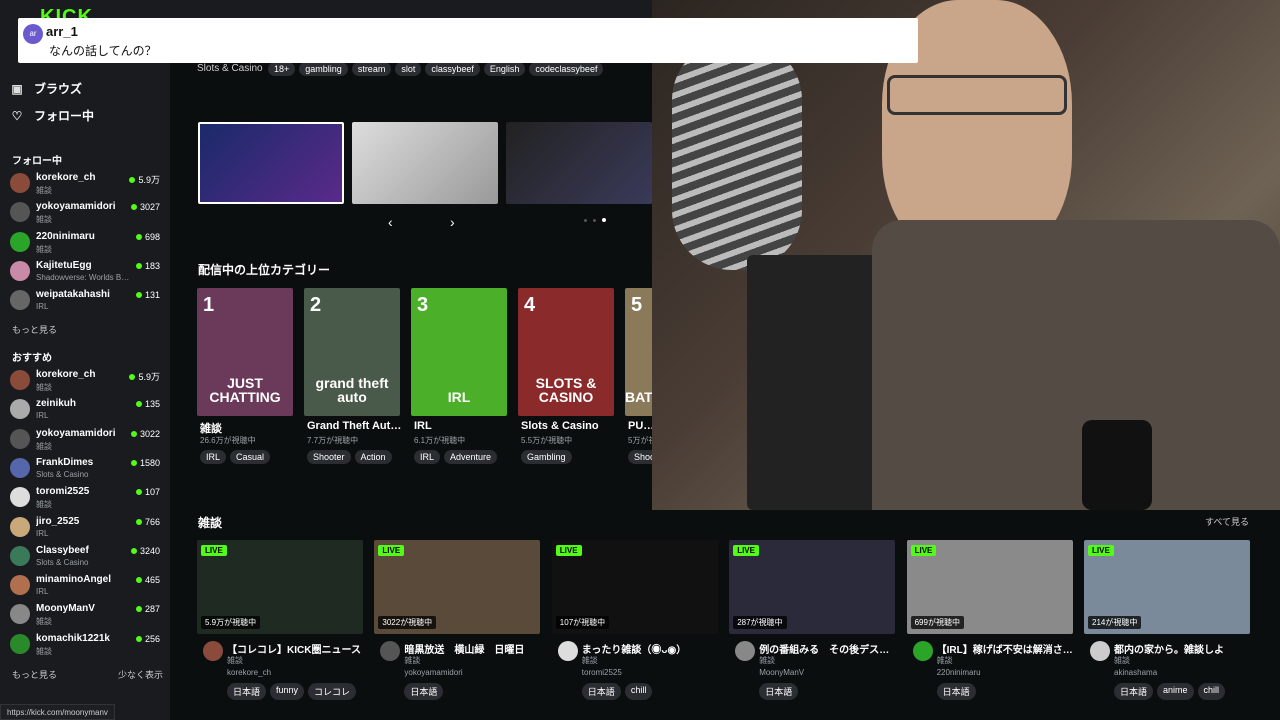 The height and width of the screenshot is (720, 1280). I want to click on stream-title: 【コレコレ】KICK圏ニュース, so click(296, 648).